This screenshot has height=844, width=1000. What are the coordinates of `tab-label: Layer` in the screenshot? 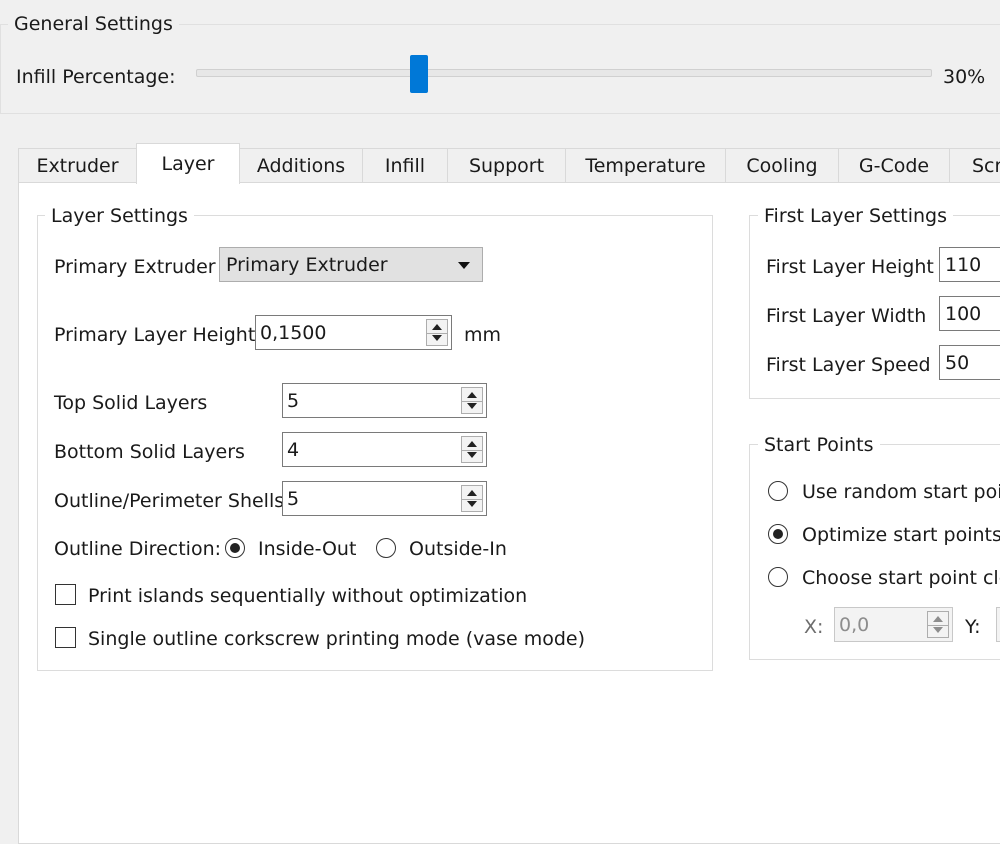 It's located at (188, 164).